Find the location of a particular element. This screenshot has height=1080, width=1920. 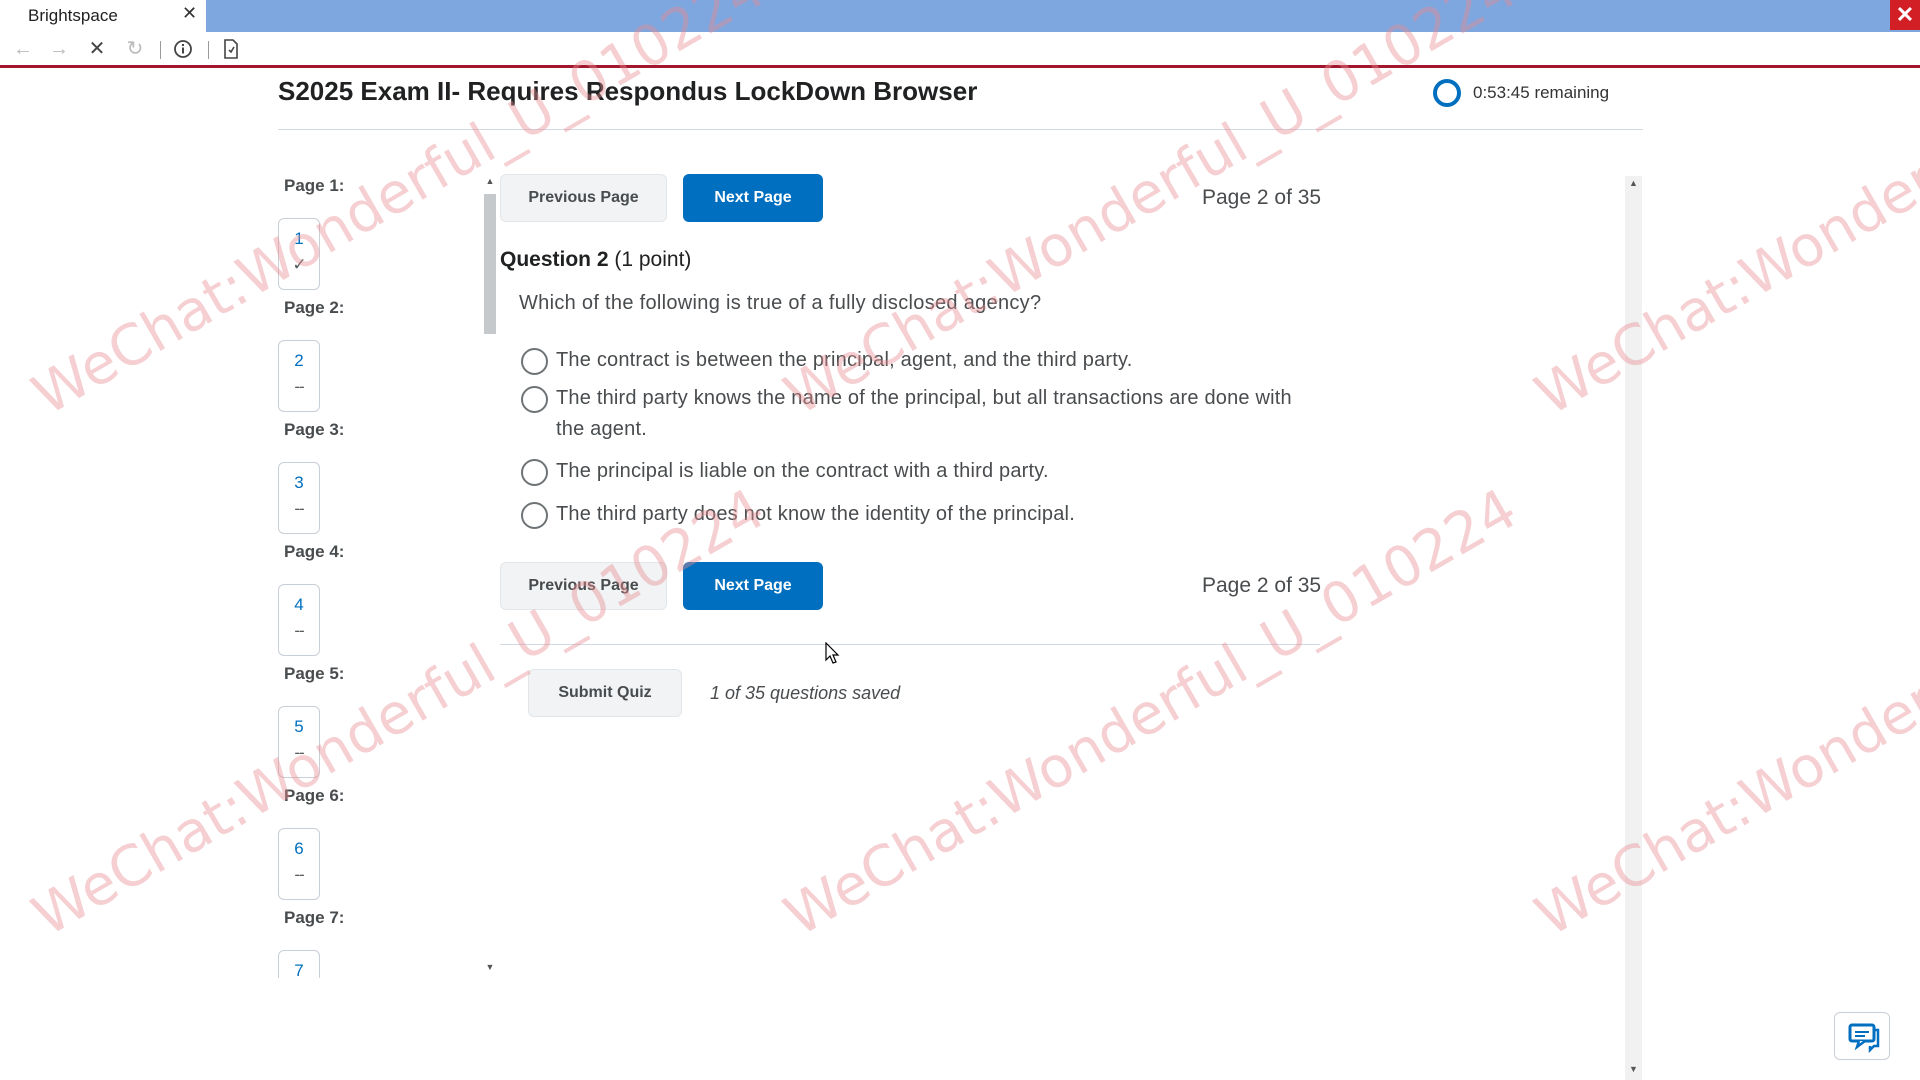

question-heading: Question 2 (1 point) is located at coordinates (595, 260).